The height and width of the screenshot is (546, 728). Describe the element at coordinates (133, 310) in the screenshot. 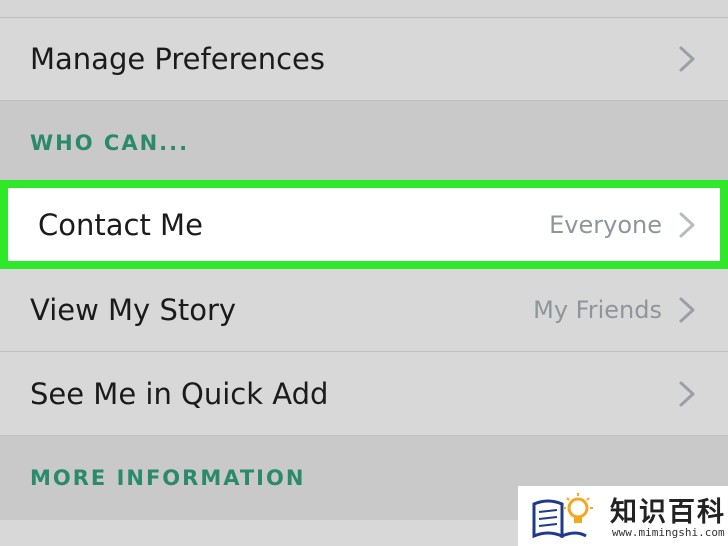

I see `view-my-story-label: View My Story` at that location.